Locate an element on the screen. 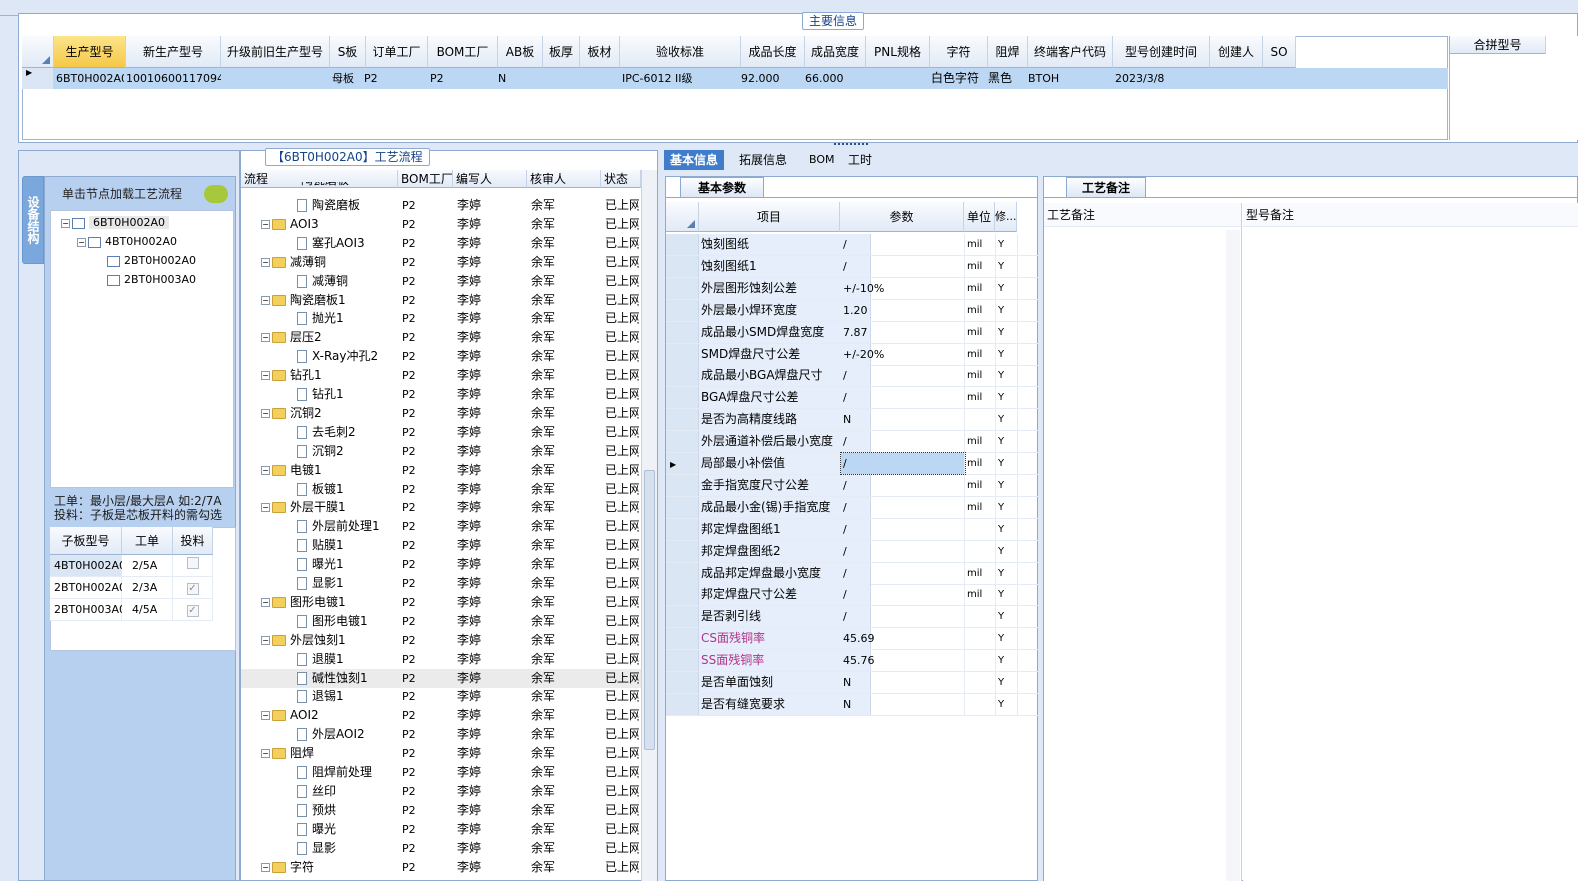  sub-col-model: 子板型号 is located at coordinates (86, 541).